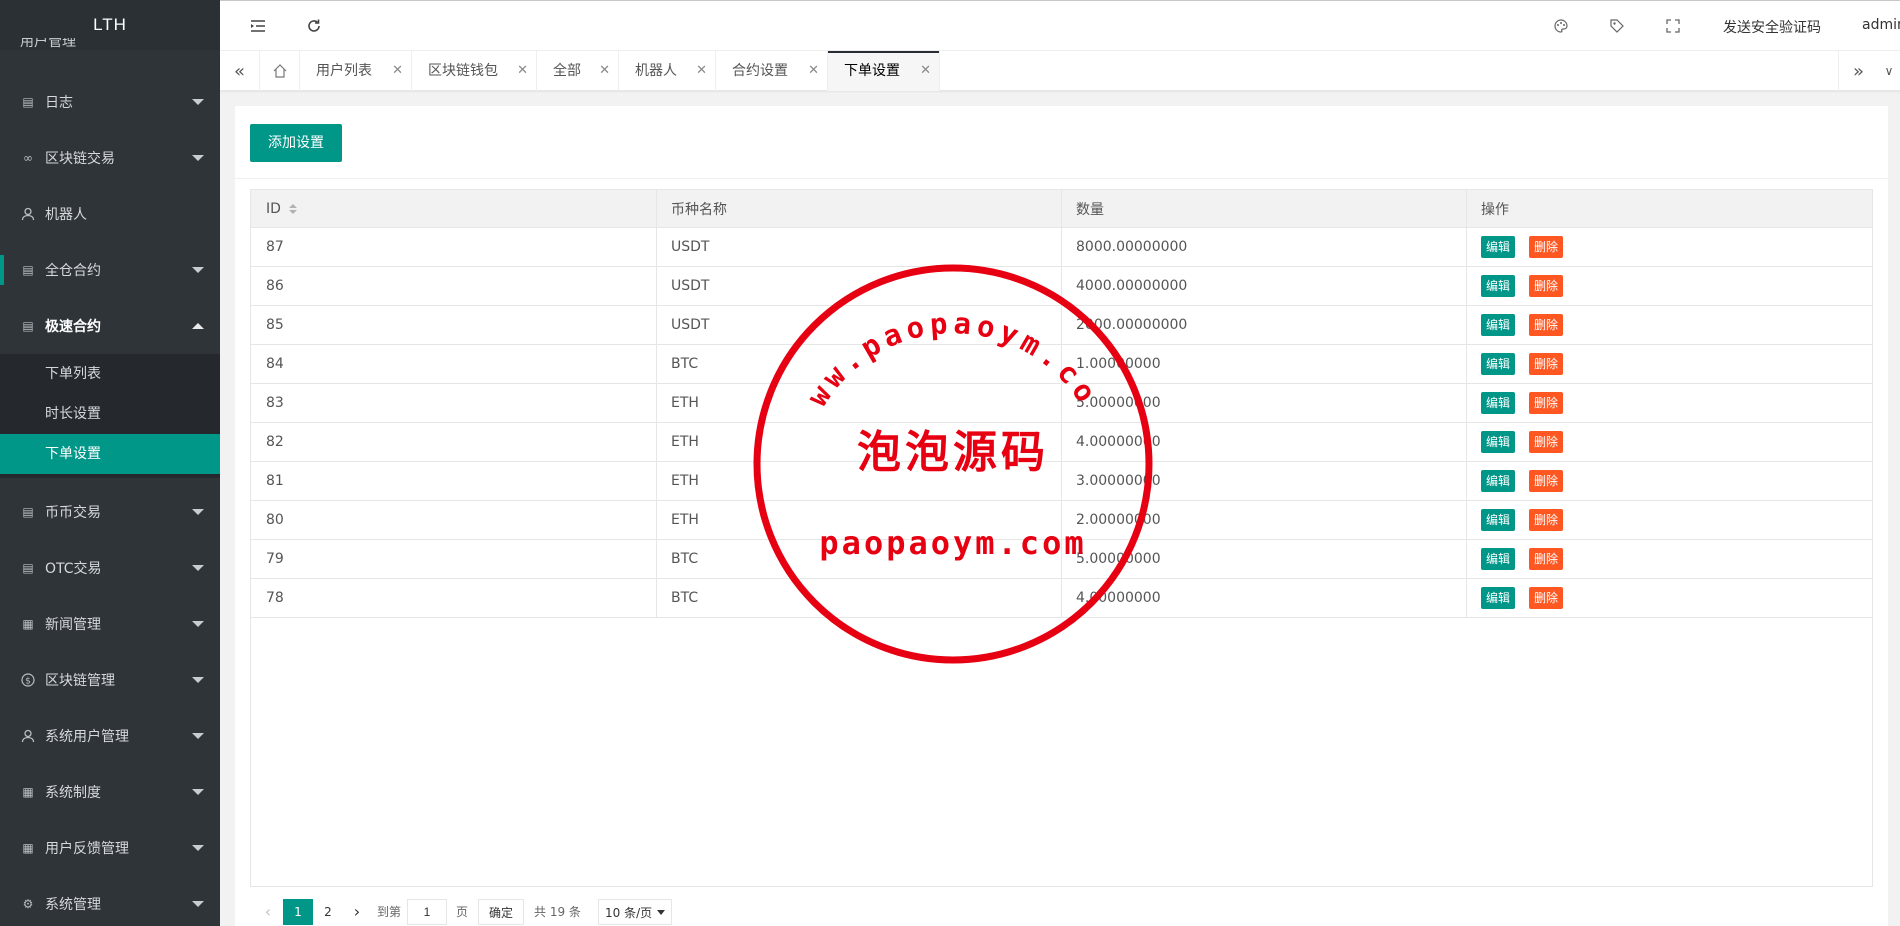 This screenshot has height=926, width=1900. I want to click on cell-amount: 4.00000000, so click(1118, 598).